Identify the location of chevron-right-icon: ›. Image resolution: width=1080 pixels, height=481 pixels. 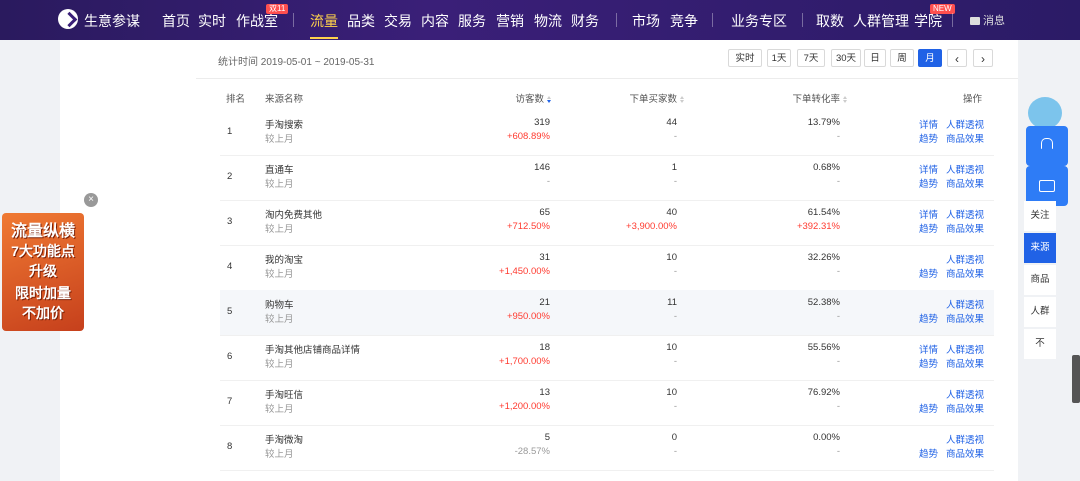
(983, 58).